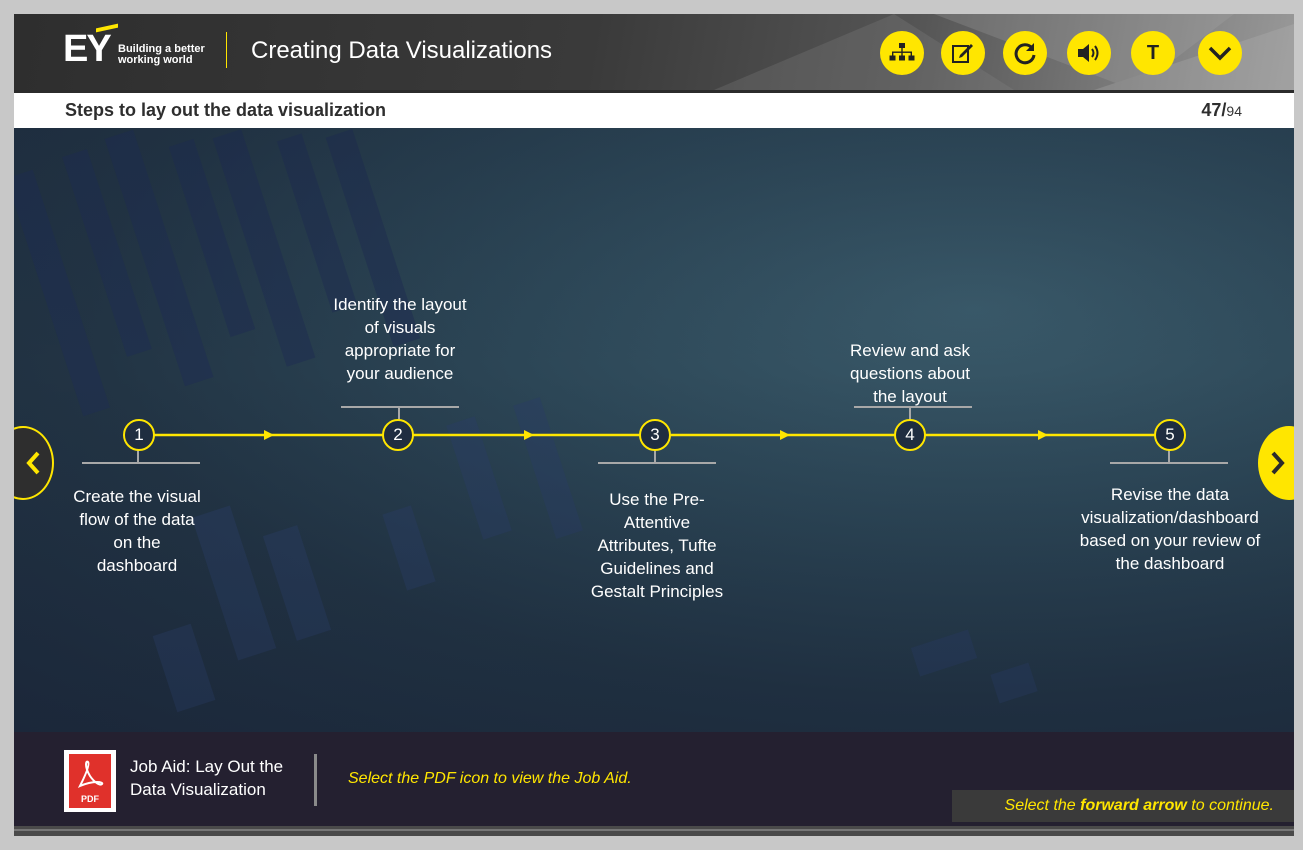 This screenshot has height=850, width=1303. I want to click on course-title: Creating Data Visualizations, so click(402, 50).